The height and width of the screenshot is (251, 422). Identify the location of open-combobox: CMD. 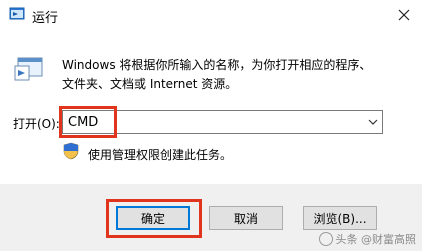
(222, 122).